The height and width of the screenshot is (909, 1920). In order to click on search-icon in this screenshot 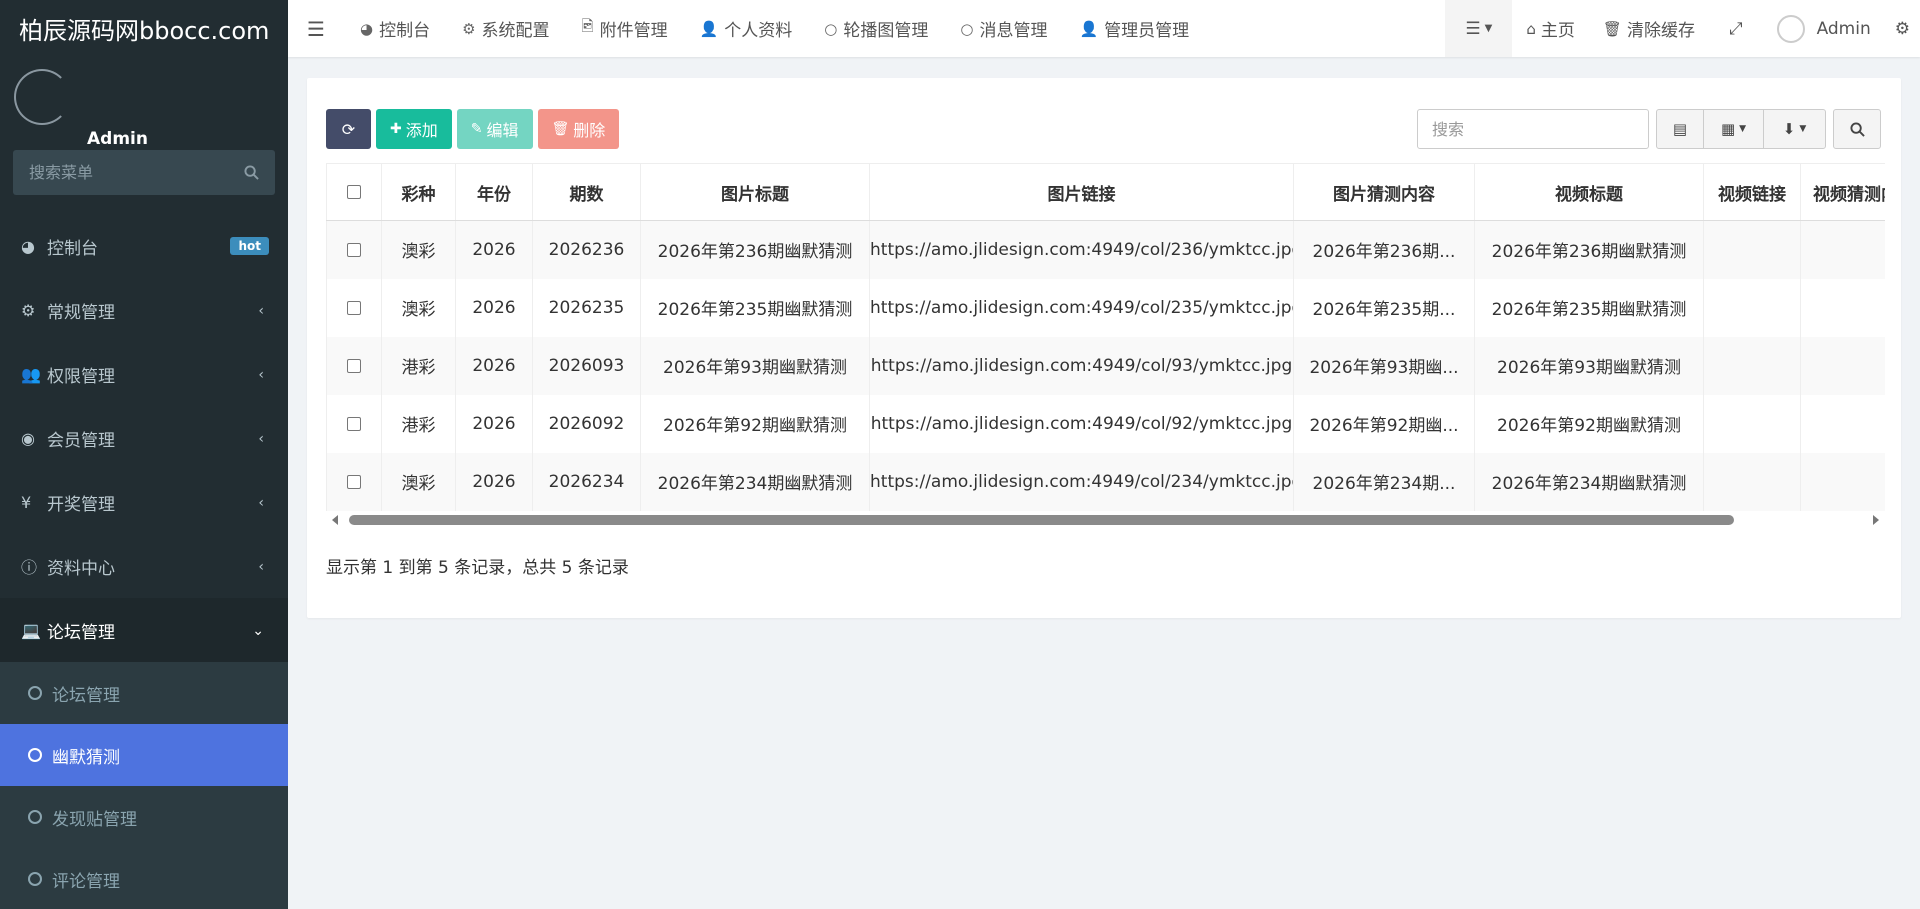, I will do `click(251, 172)`.